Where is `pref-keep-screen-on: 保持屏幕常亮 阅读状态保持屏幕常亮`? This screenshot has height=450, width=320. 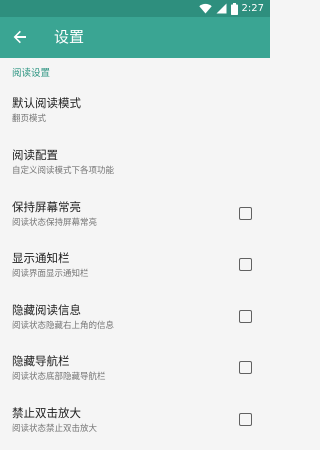
pref-keep-screen-on: 保持屏幕常亮 阅读状态保持屏幕常亮 is located at coordinates (135, 214).